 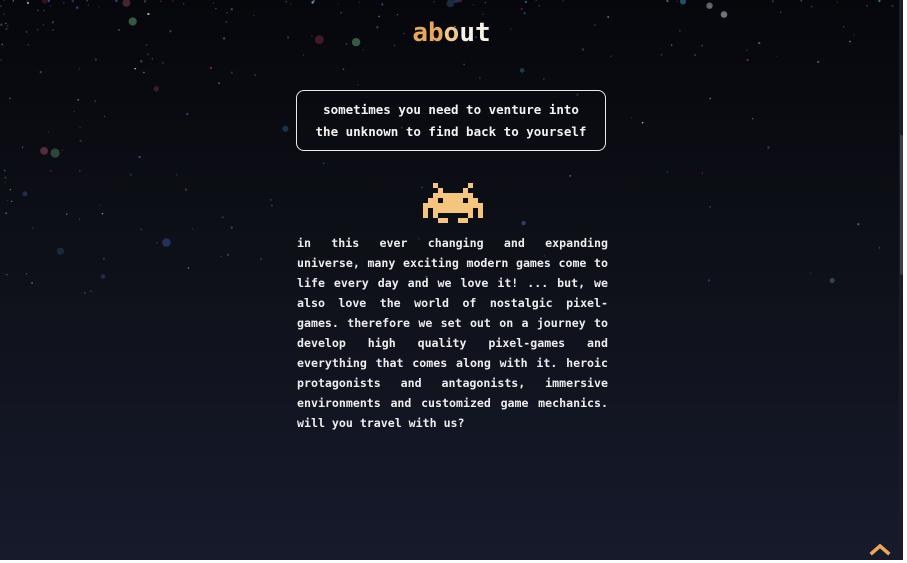 What do you see at coordinates (451, 109) in the screenshot?
I see `quote-line-1: sometimes you need to venture into` at bounding box center [451, 109].